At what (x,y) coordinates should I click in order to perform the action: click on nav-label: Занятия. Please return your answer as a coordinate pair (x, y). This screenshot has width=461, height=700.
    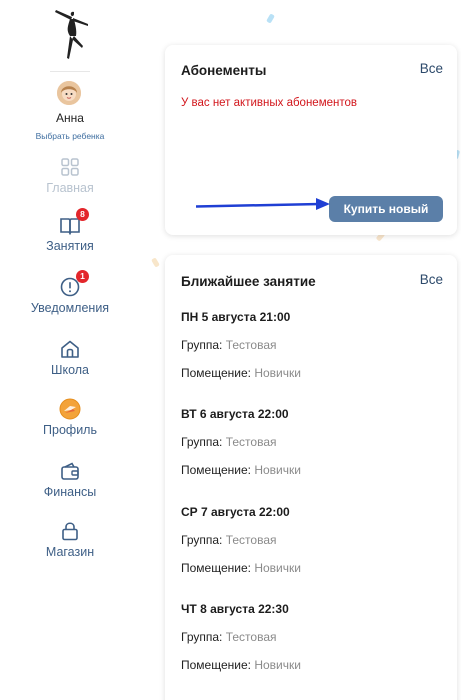
    Looking at the image, I should click on (70, 246).